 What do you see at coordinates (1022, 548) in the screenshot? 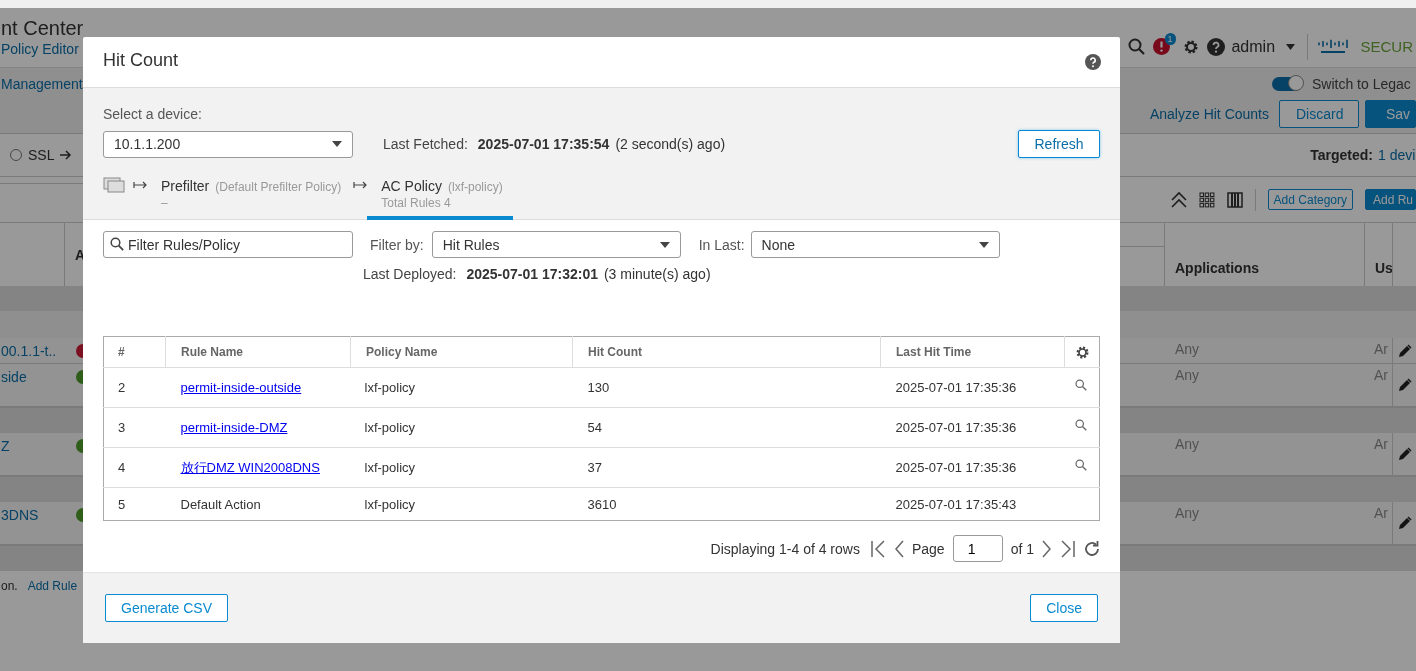
I see `page-count: of 1` at bounding box center [1022, 548].